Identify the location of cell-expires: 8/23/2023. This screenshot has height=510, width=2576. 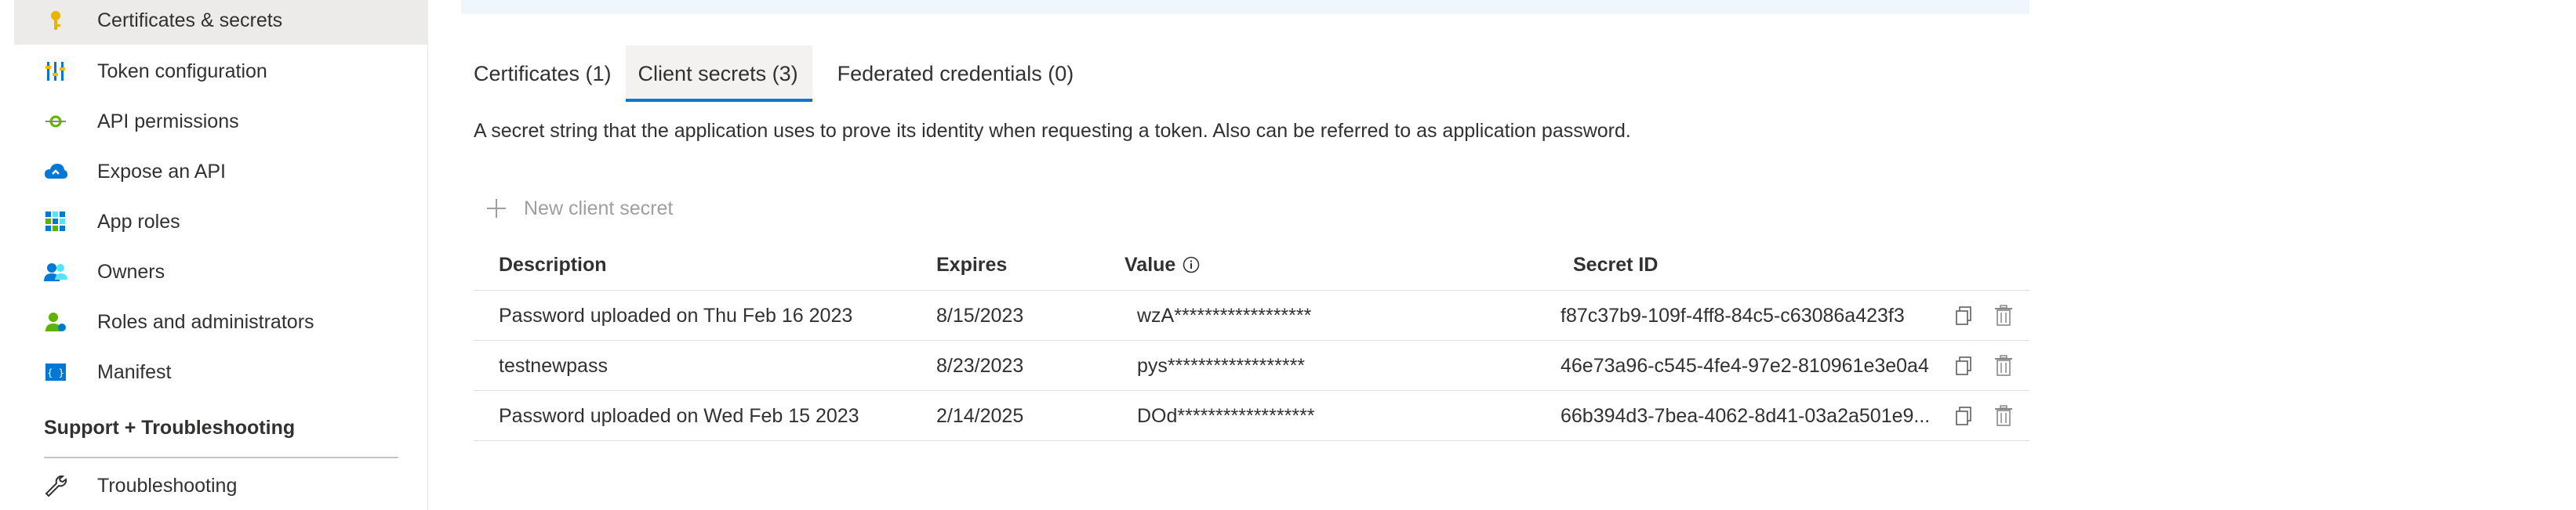
(980, 365).